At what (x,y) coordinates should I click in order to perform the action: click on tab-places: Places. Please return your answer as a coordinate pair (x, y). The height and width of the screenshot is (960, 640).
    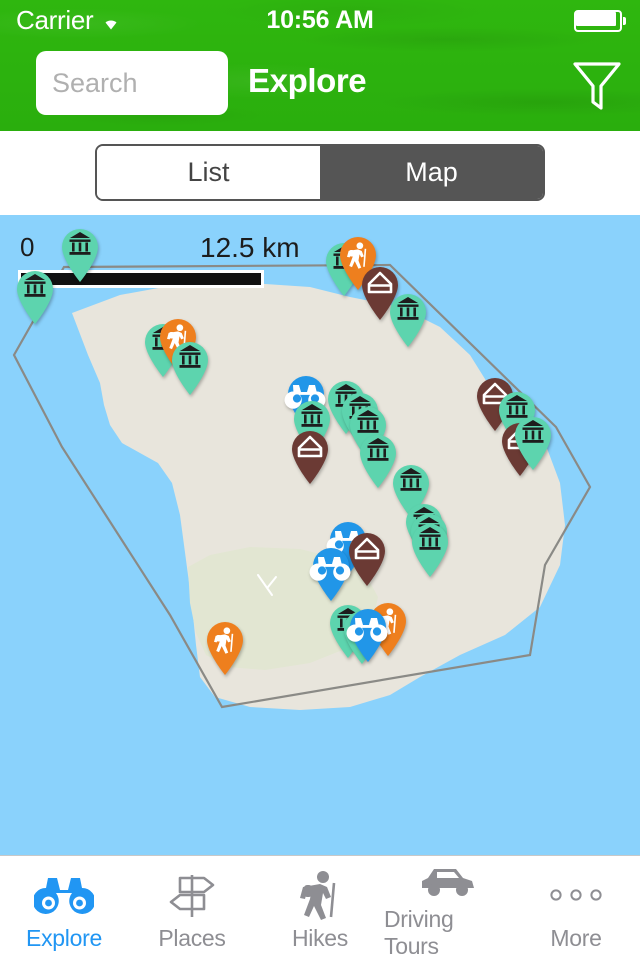
    Looking at the image, I should click on (192, 908).